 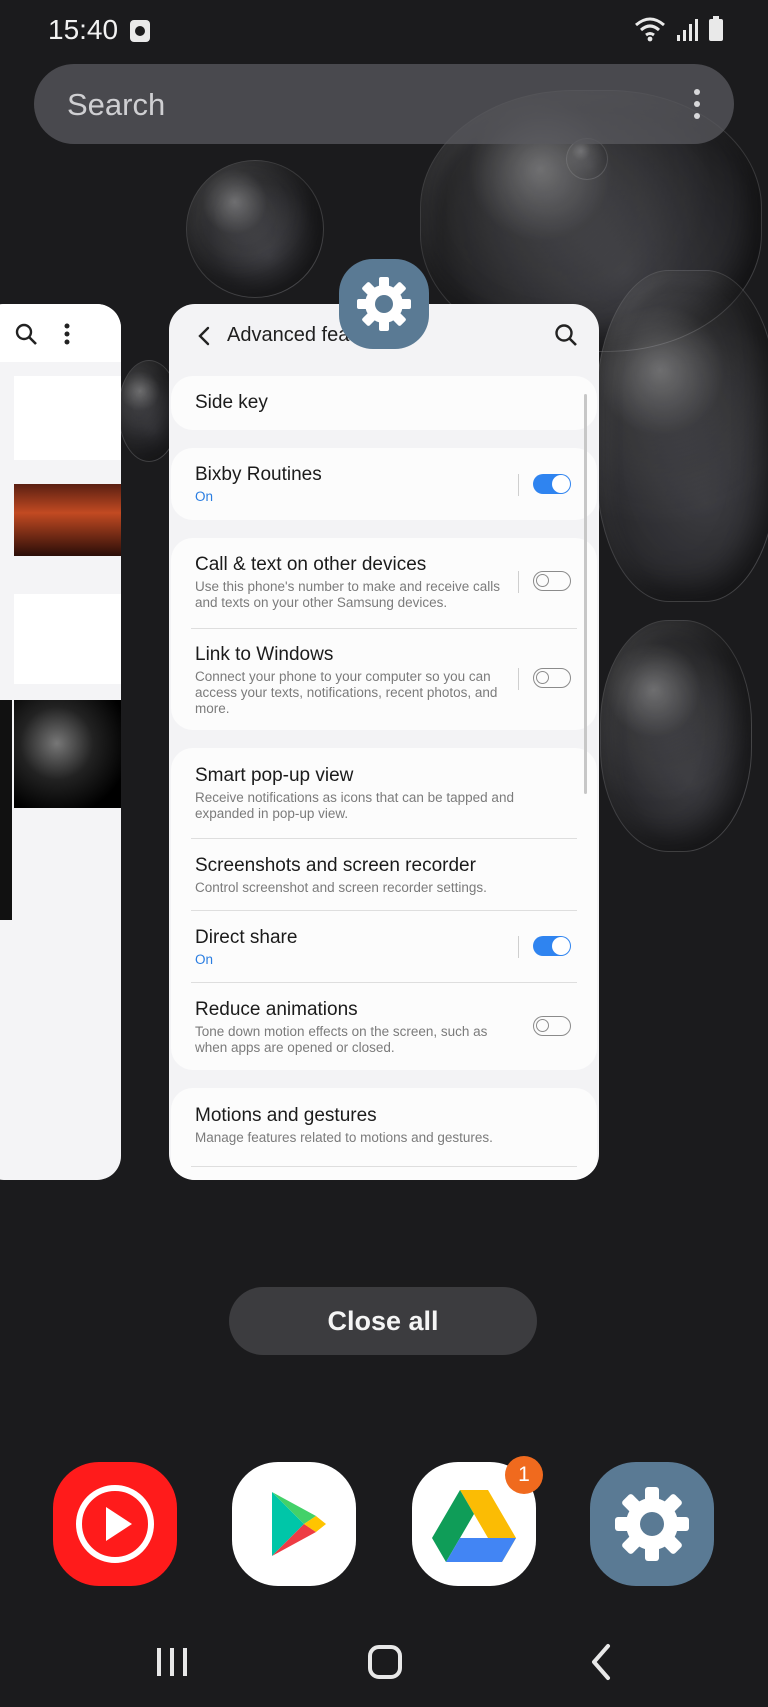 I want to click on back-arrow-icon, so click(x=205, y=336).